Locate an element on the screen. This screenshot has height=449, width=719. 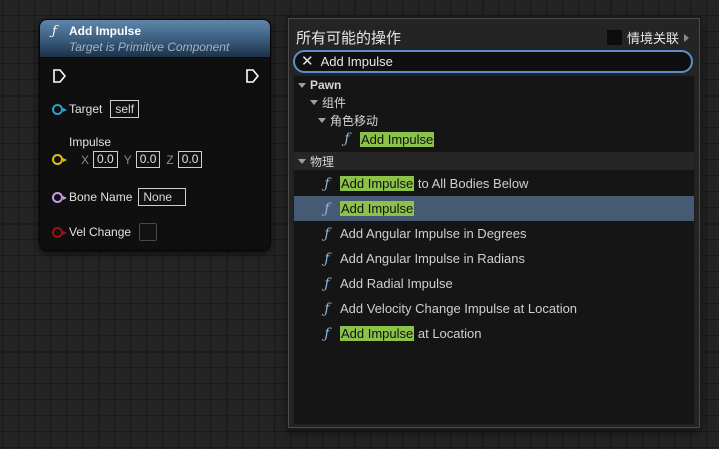
impulse-z-field: 0.0 is located at coordinates (190, 159).